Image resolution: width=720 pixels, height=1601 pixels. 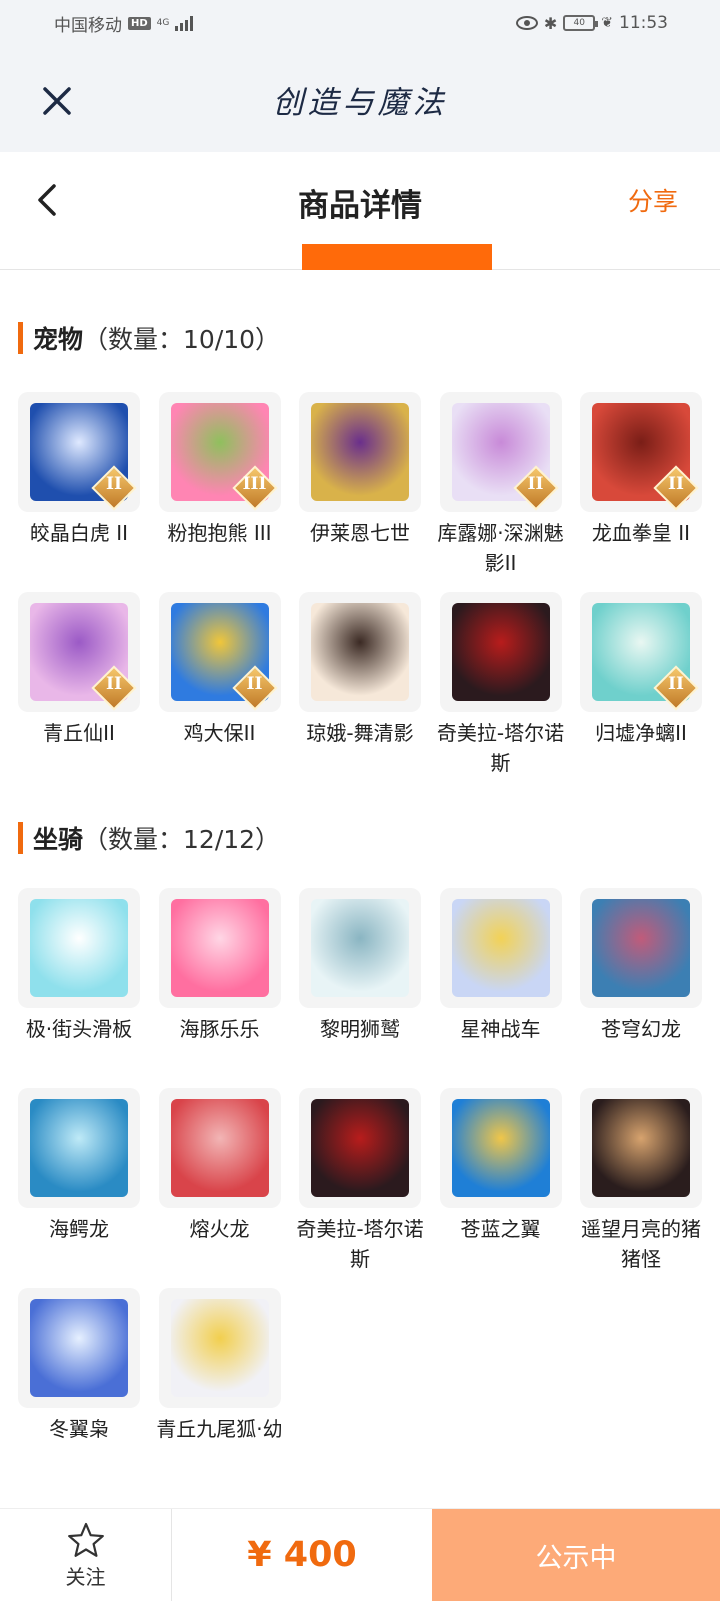 I want to click on item-name: 青丘九尾狐·幼, so click(x=219, y=1429).